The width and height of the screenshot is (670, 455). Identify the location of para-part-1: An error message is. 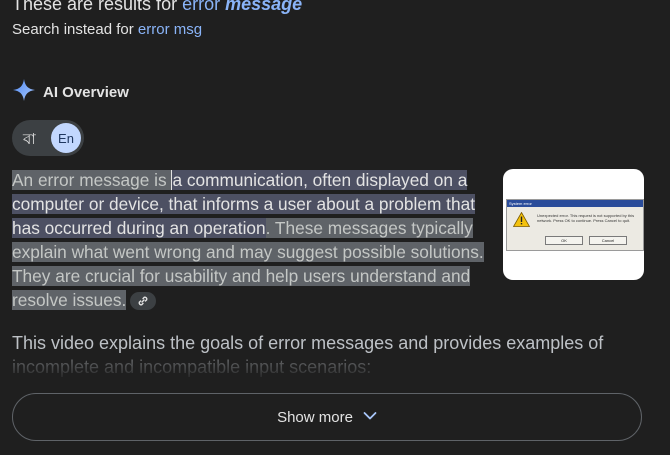
(92, 180).